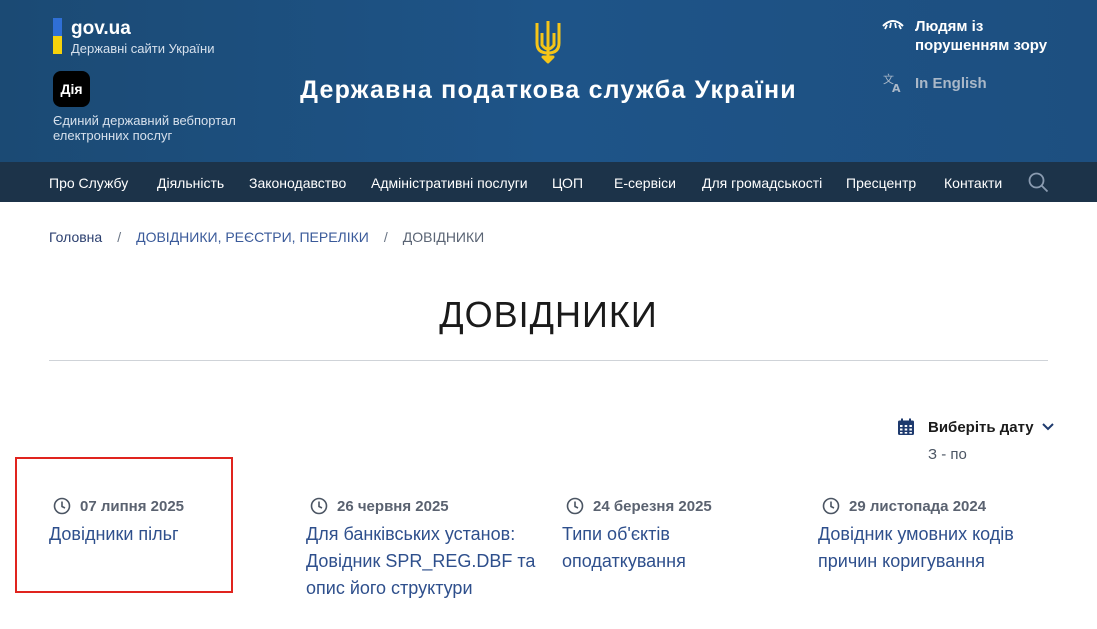 The width and height of the screenshot is (1097, 629). I want to click on item-date: 29 листопада 2024, so click(918, 506).